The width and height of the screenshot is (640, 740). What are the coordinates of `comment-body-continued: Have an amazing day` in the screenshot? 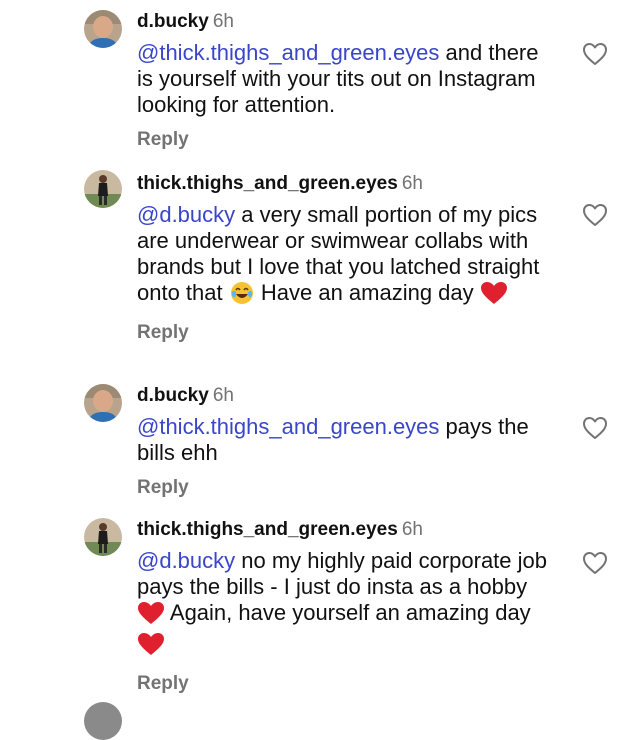 It's located at (367, 292).